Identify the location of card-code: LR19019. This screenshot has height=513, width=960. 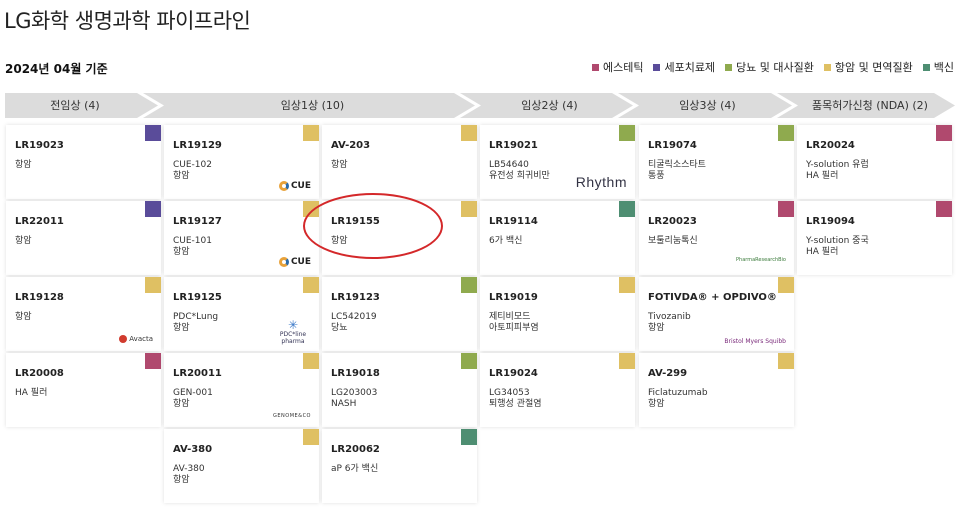
(513, 297).